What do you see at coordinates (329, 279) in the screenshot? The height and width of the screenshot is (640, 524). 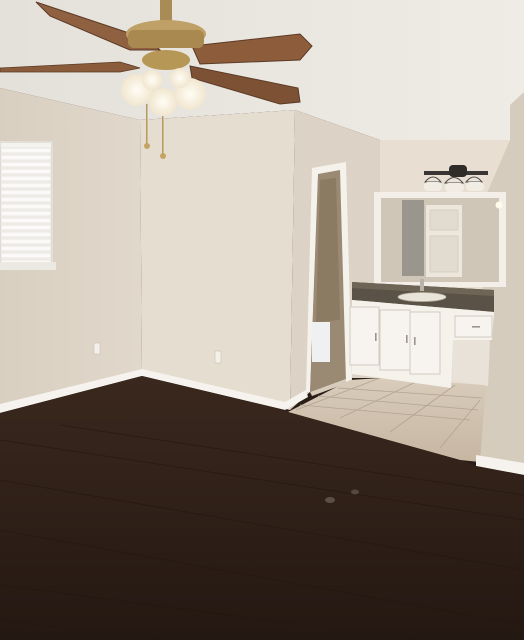 I see `bathroom-doorway` at bounding box center [329, 279].